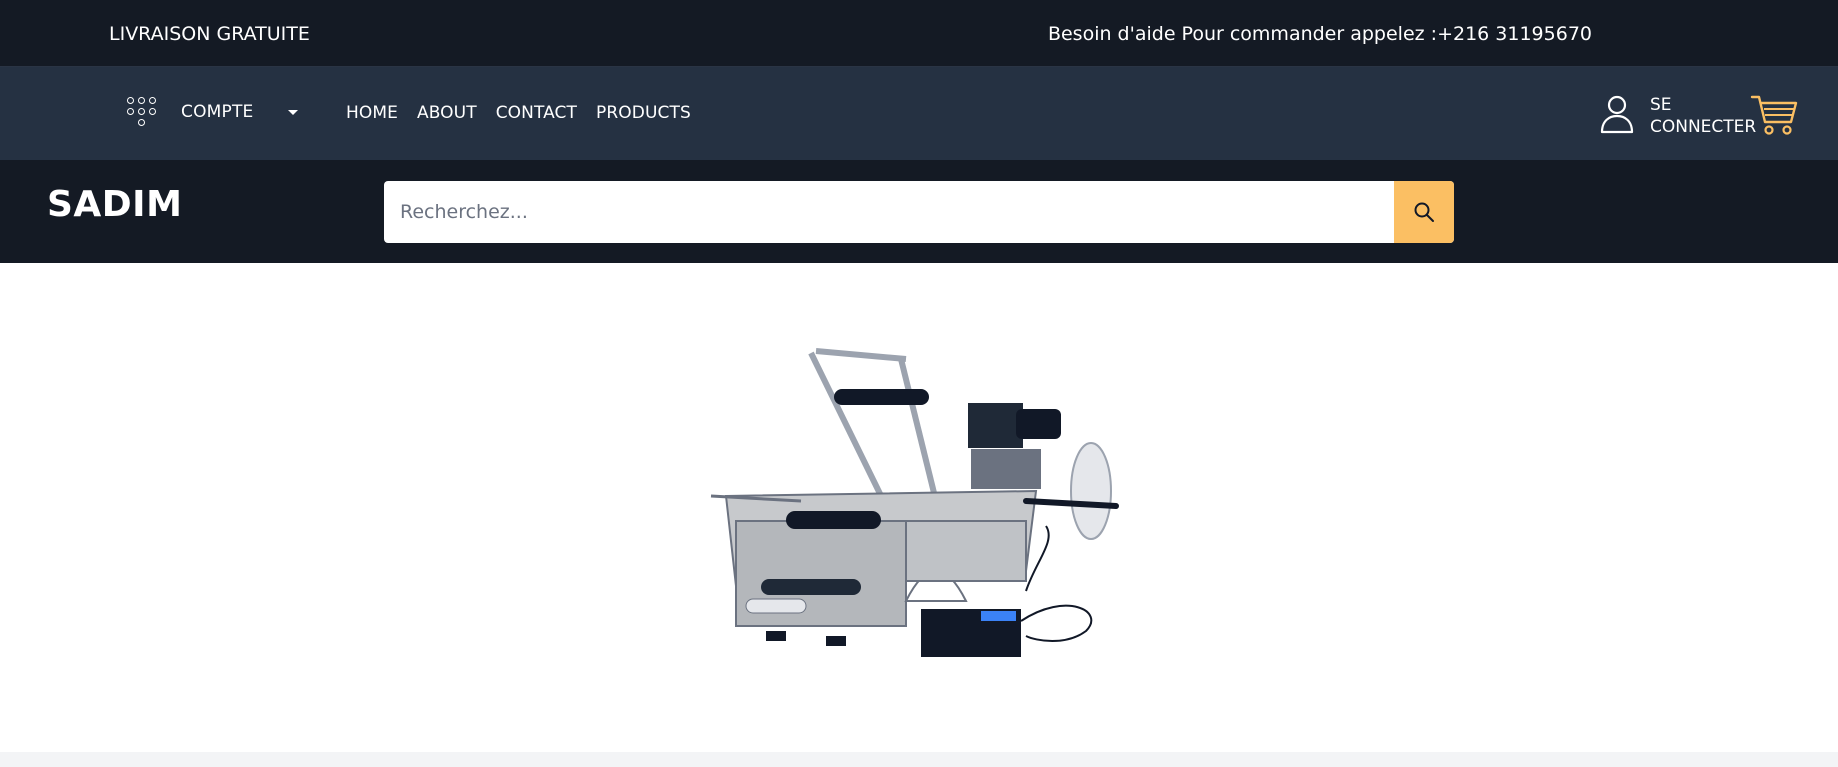  I want to click on account-label: COMPTE, so click(217, 112).